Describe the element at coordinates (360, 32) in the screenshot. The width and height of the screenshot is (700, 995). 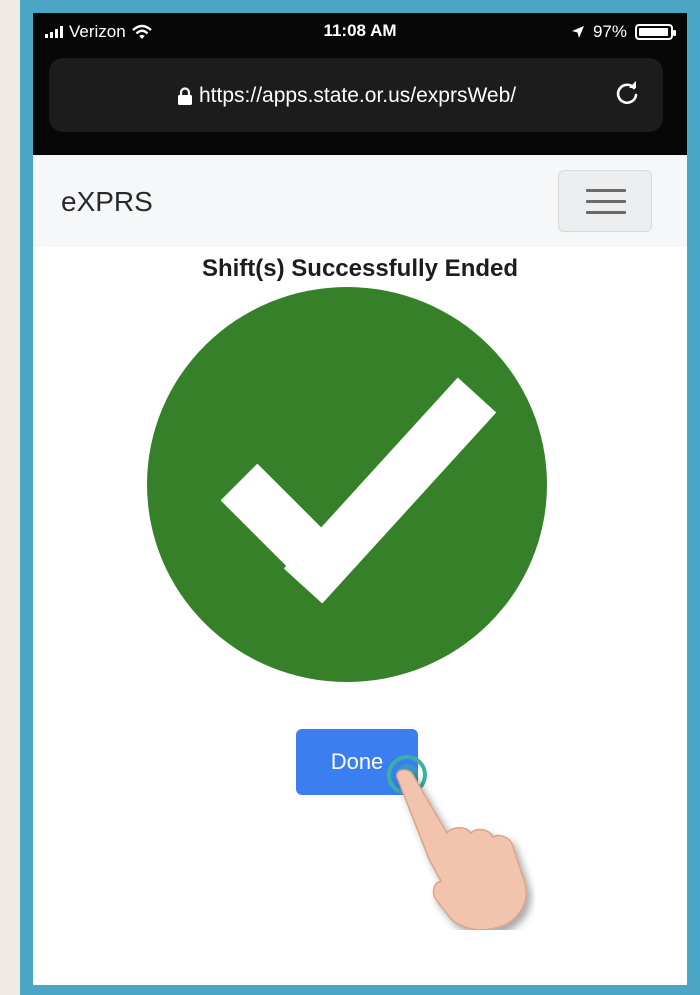
I see `status-bar: Verizon 11:08 AM 97%` at that location.